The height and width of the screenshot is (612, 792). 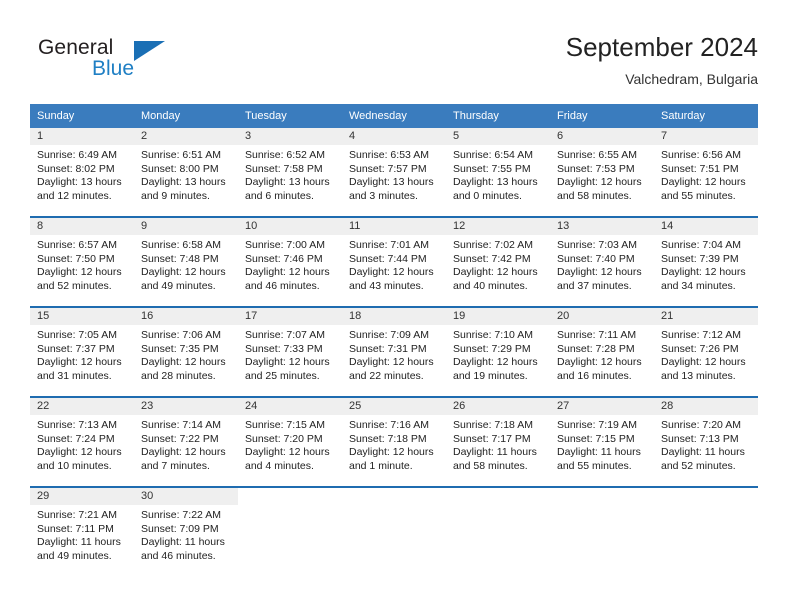 What do you see at coordinates (180, 258) in the screenshot?
I see `sunset-text: Sunset: 7:48 PM` at bounding box center [180, 258].